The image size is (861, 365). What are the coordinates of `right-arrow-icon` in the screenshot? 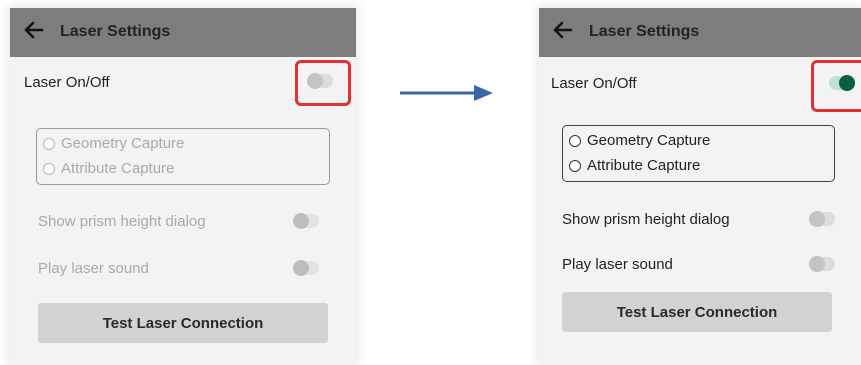 It's located at (446, 93).